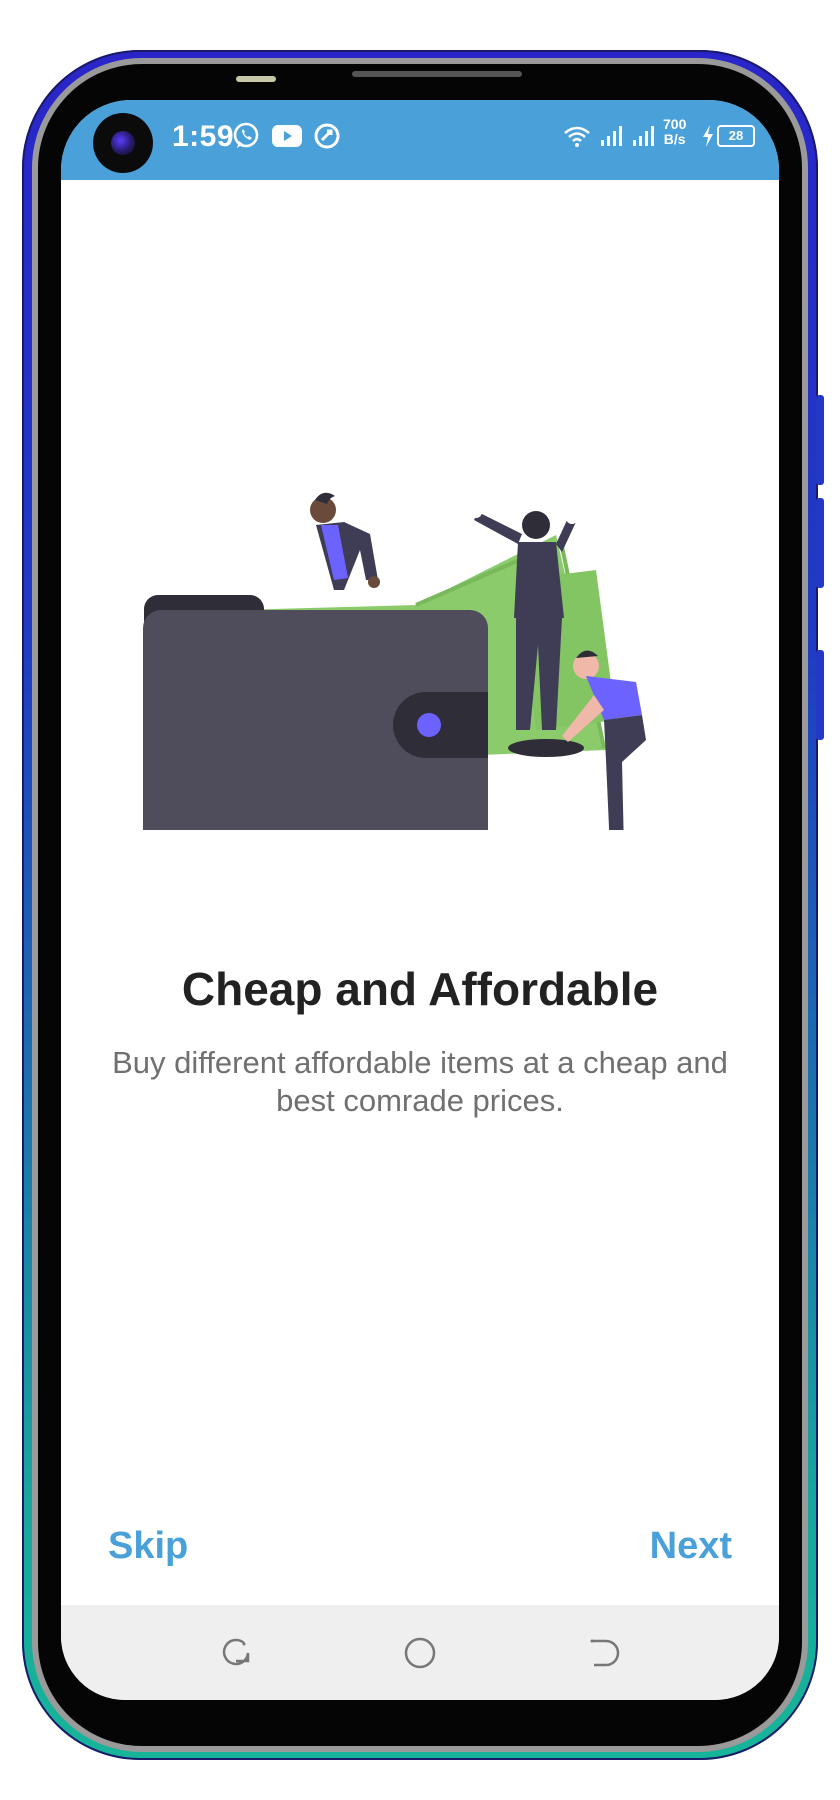 The width and height of the screenshot is (840, 1800). Describe the element at coordinates (604, 1653) in the screenshot. I see `back-icon` at that location.